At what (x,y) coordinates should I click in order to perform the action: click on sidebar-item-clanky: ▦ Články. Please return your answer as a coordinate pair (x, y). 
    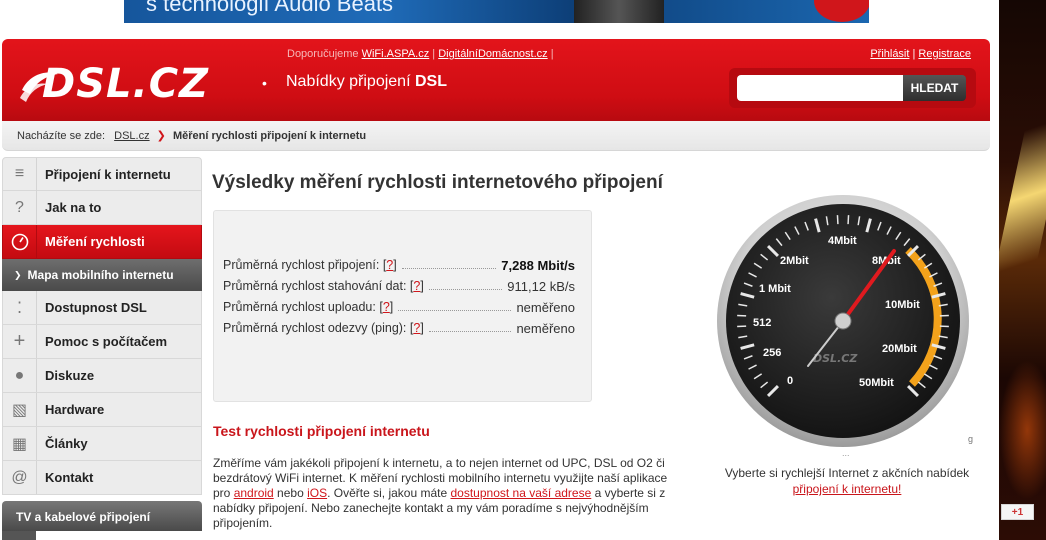
    Looking at the image, I should click on (102, 444).